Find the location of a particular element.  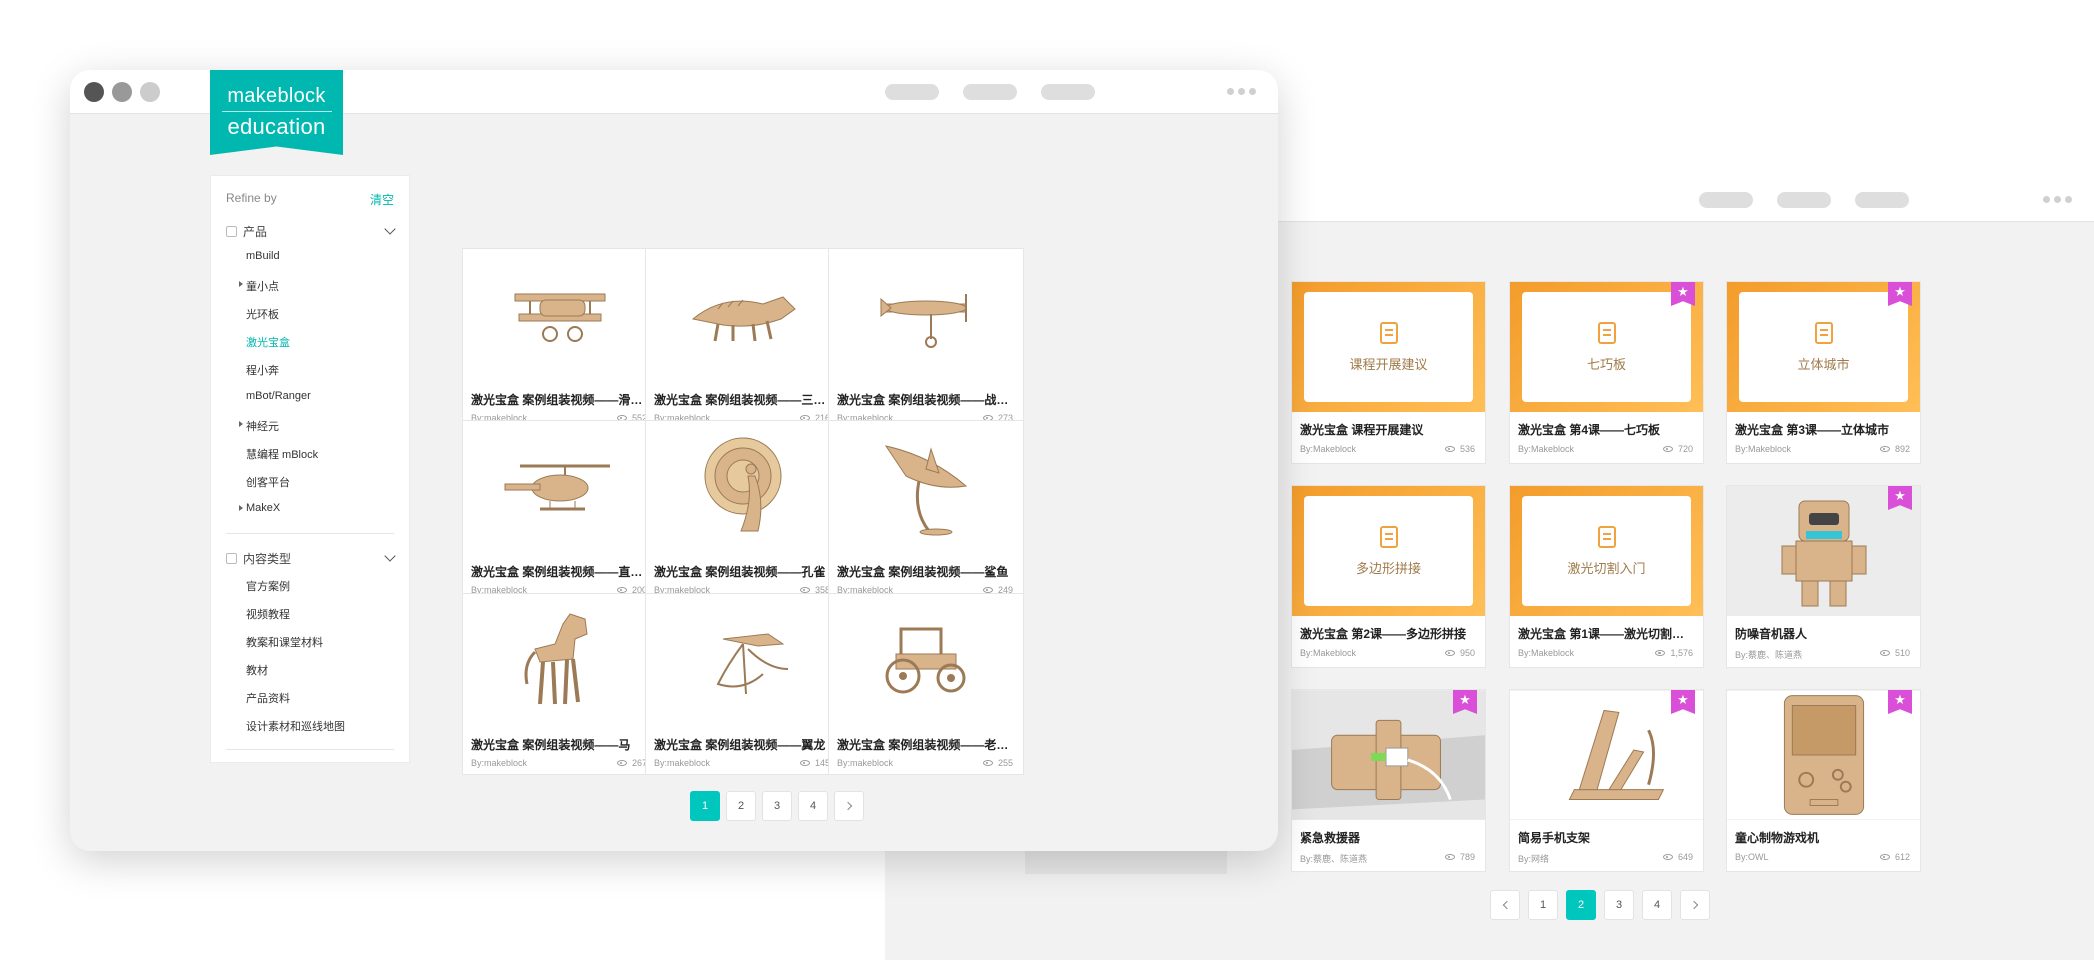

card-title: 激光宝盒 案例组装视频——滑翔机 is located at coordinates (560, 400).